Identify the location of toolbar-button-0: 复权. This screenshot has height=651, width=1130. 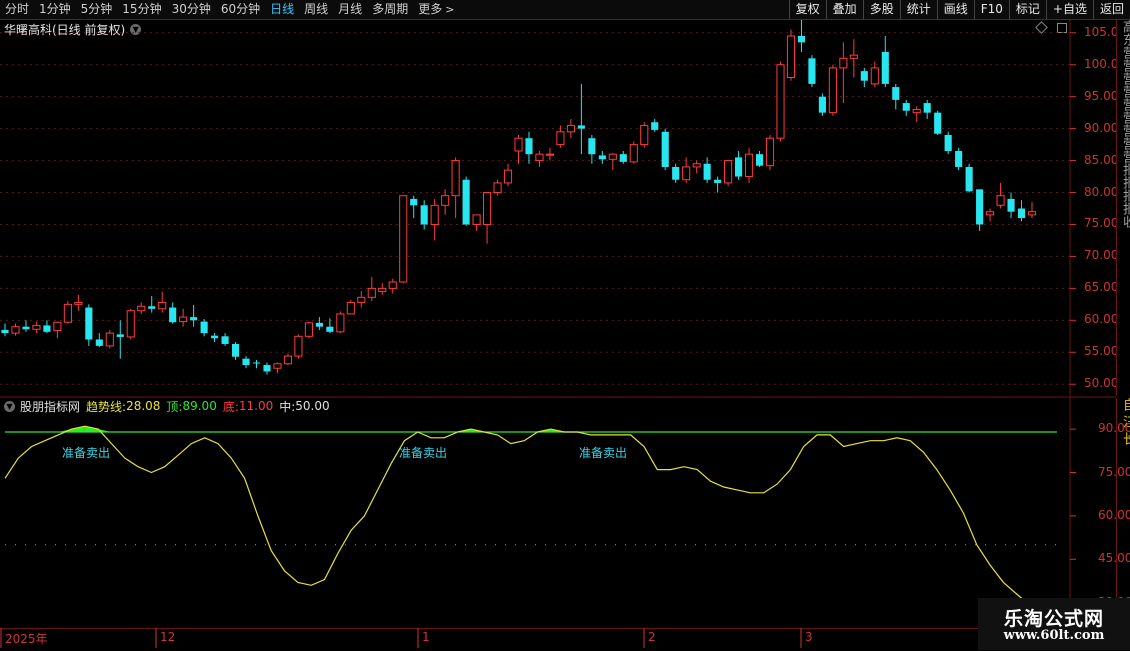
(807, 9).